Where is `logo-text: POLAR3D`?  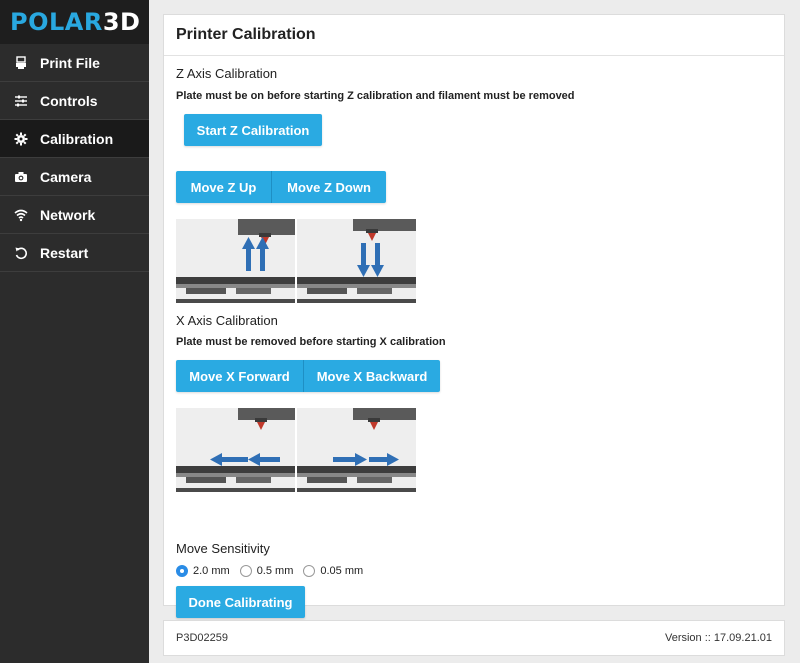 logo-text: POLAR3D is located at coordinates (75, 22).